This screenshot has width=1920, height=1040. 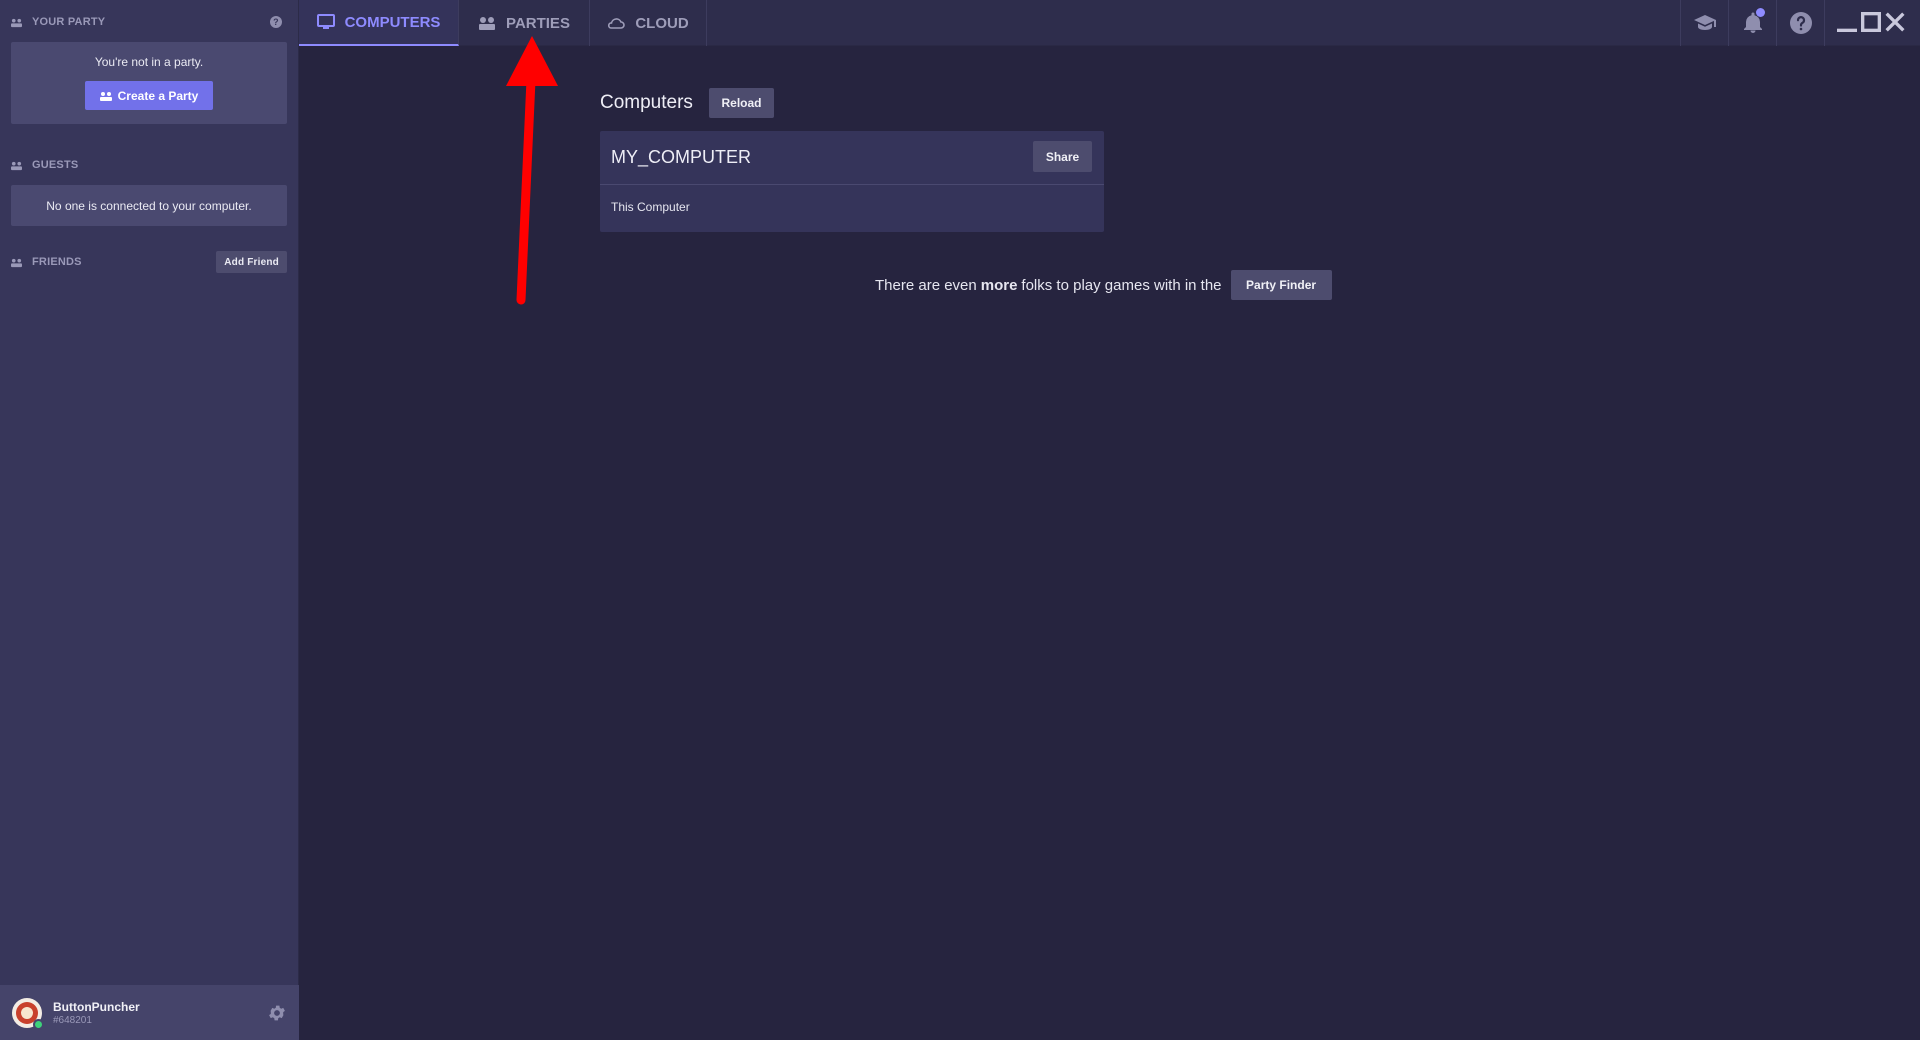 I want to click on tab-cloud: CLOUD, so click(x=648, y=23).